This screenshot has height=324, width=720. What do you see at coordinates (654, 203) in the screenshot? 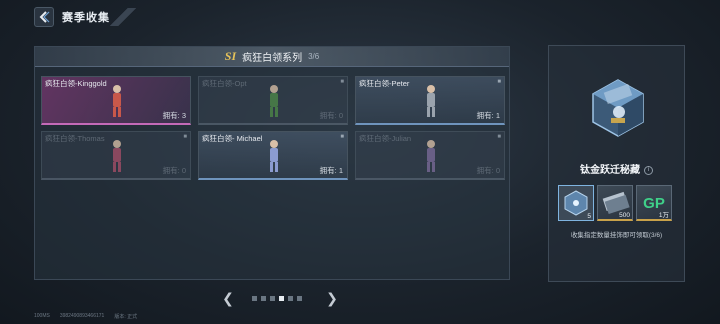
I see `reward-item-gp: GP 1万` at bounding box center [654, 203].